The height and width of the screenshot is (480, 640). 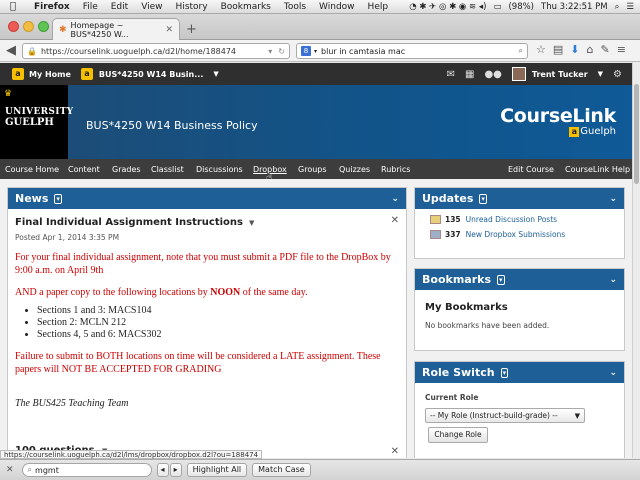 I want to click on zoom-window-icon, so click(x=43, y=26).